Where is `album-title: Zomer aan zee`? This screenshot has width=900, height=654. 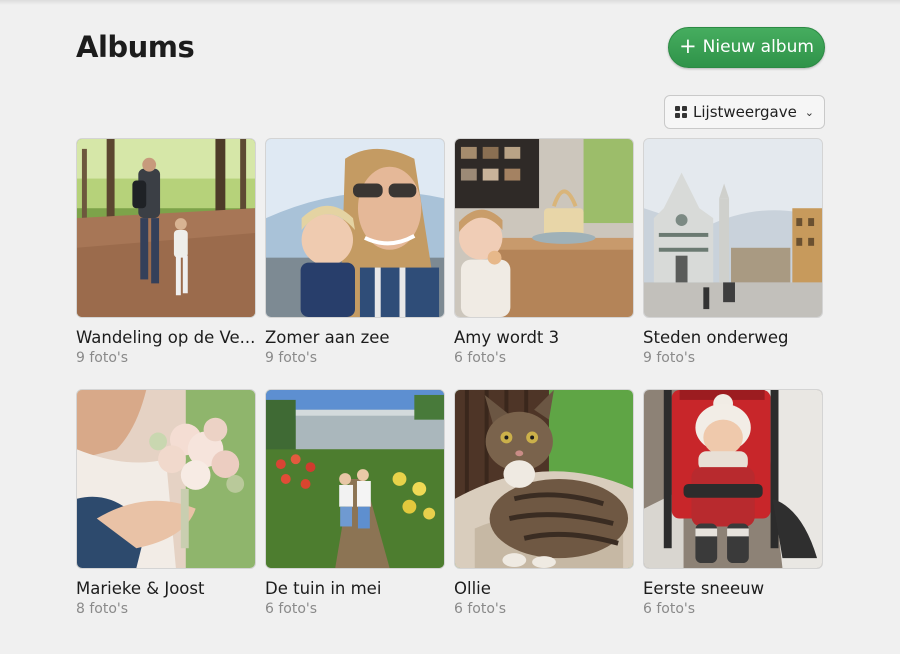
album-title: Zomer aan zee is located at coordinates (327, 337).